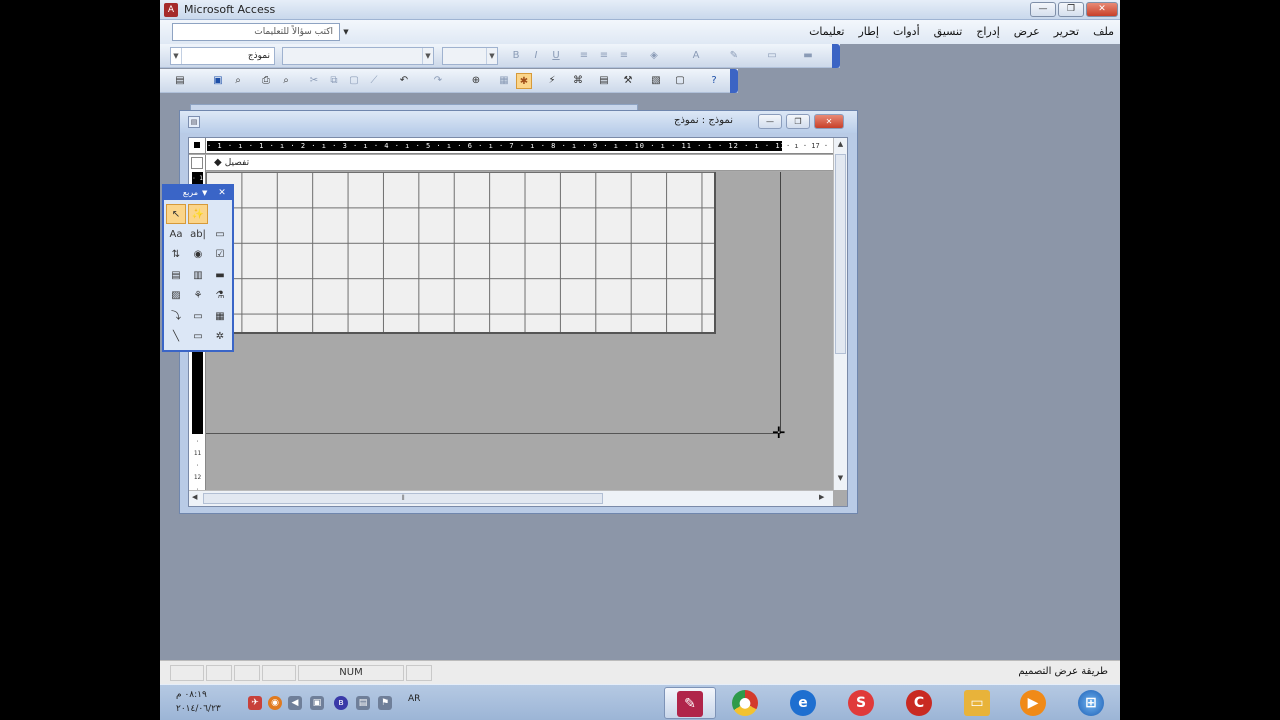  Describe the element at coordinates (1027, 31) in the screenshot. I see `menu-view: عرض` at that location.